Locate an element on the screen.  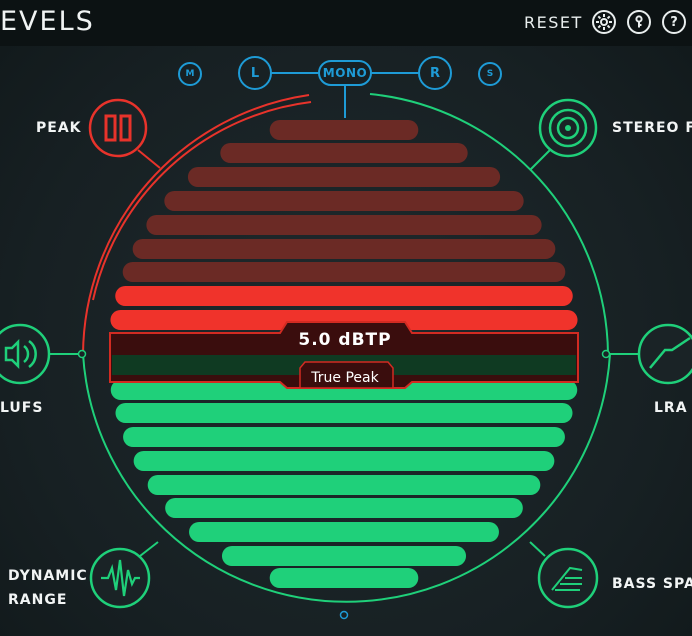
dynamic-range-label-line2: RANGE is located at coordinates (37, 600).